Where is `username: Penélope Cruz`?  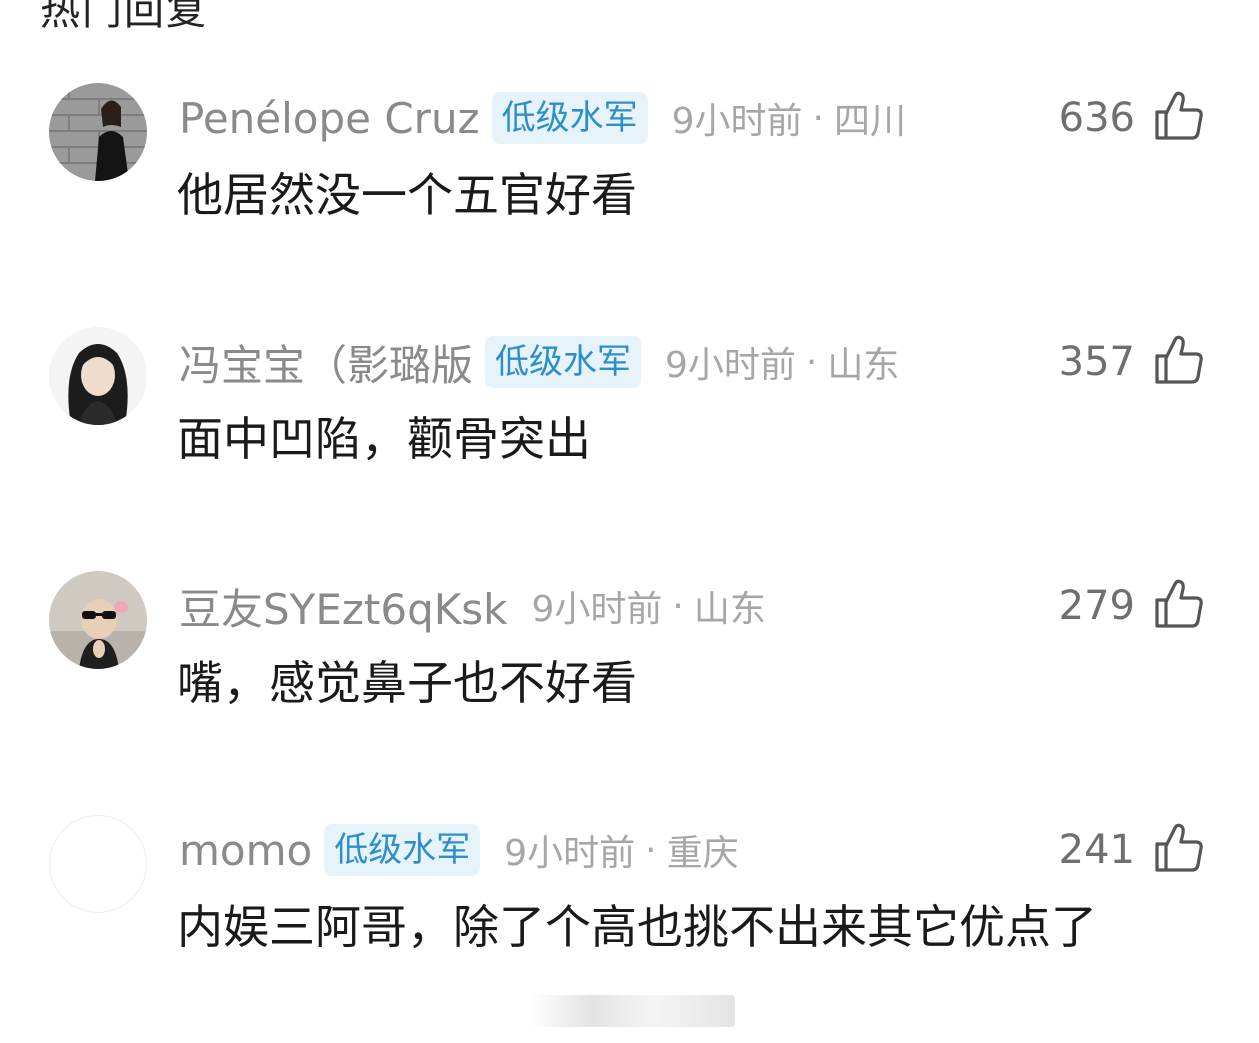 username: Penélope Cruz is located at coordinates (329, 118).